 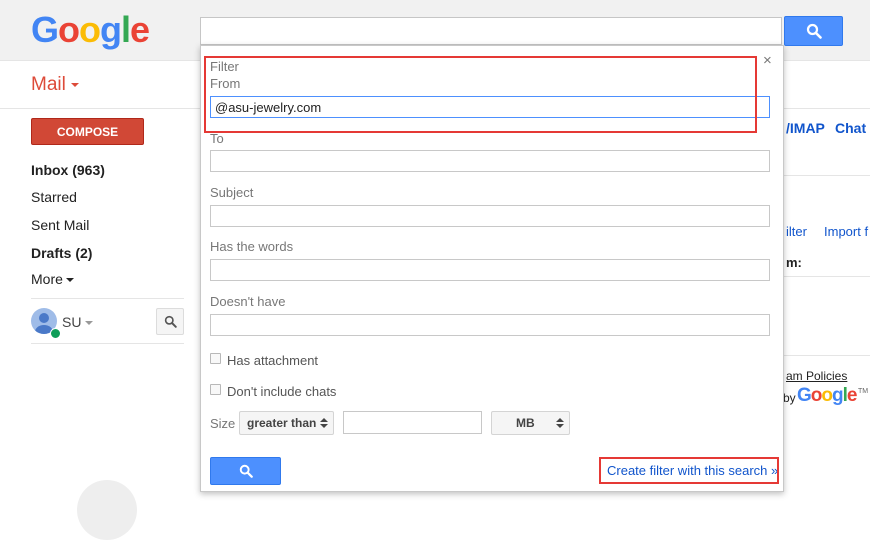 I want to click on compose-button: COMPOSE, so click(x=87, y=131).